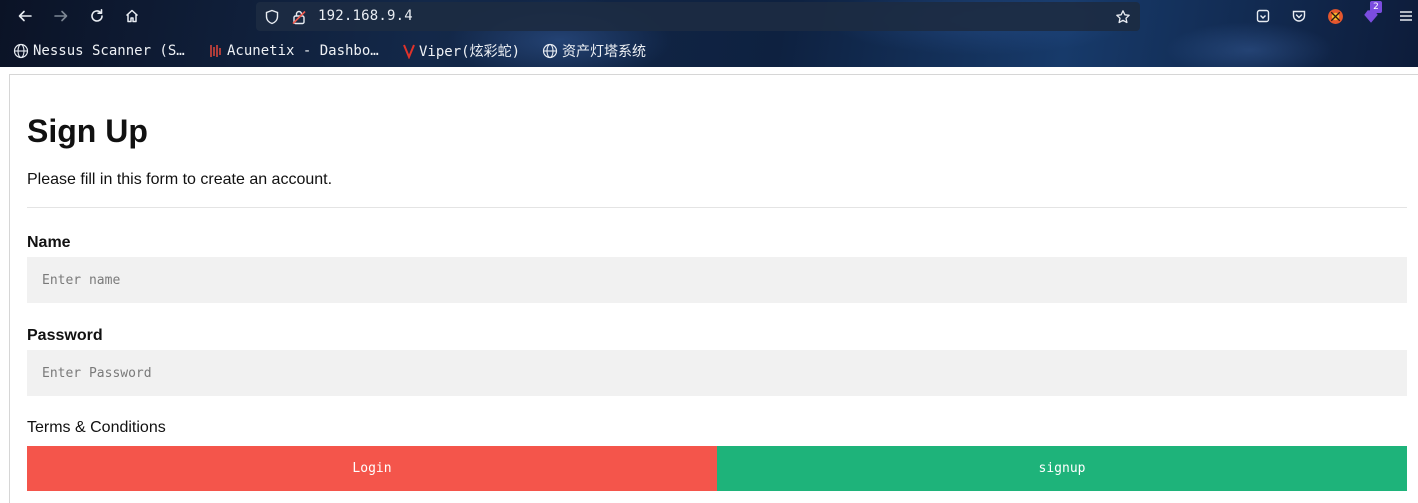  What do you see at coordinates (372, 468) in the screenshot?
I see `login-button: Login` at bounding box center [372, 468].